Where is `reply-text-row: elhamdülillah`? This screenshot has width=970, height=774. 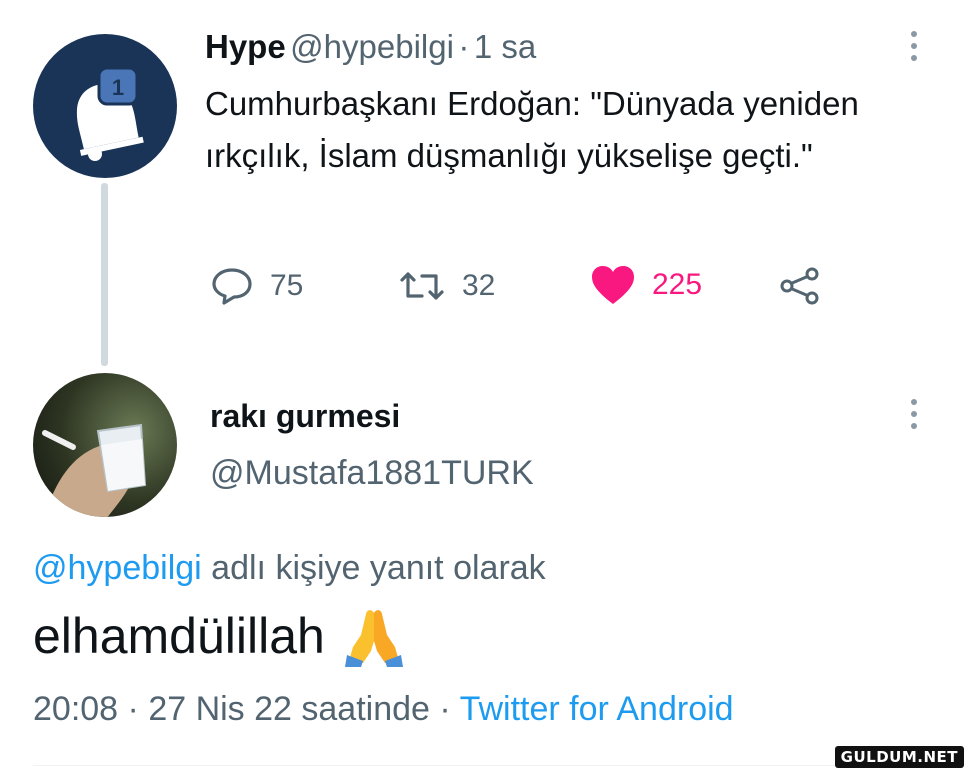 reply-text-row: elhamdülillah is located at coordinates (219, 636).